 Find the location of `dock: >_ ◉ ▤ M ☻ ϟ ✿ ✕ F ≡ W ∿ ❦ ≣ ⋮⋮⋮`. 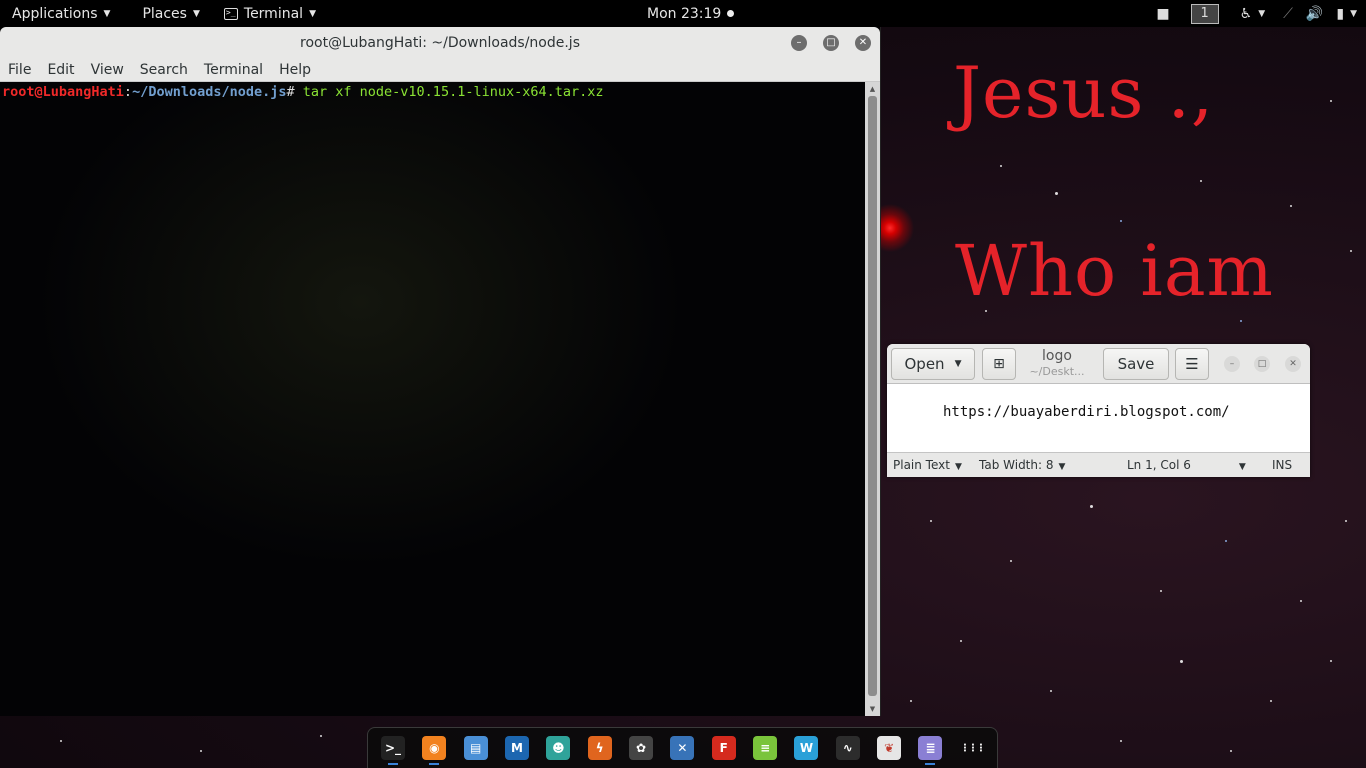

dock: >_ ◉ ▤ M ☻ ϟ ✿ ✕ F ≡ W ∿ ❦ ≣ ⋮⋮⋮ is located at coordinates (682, 747).